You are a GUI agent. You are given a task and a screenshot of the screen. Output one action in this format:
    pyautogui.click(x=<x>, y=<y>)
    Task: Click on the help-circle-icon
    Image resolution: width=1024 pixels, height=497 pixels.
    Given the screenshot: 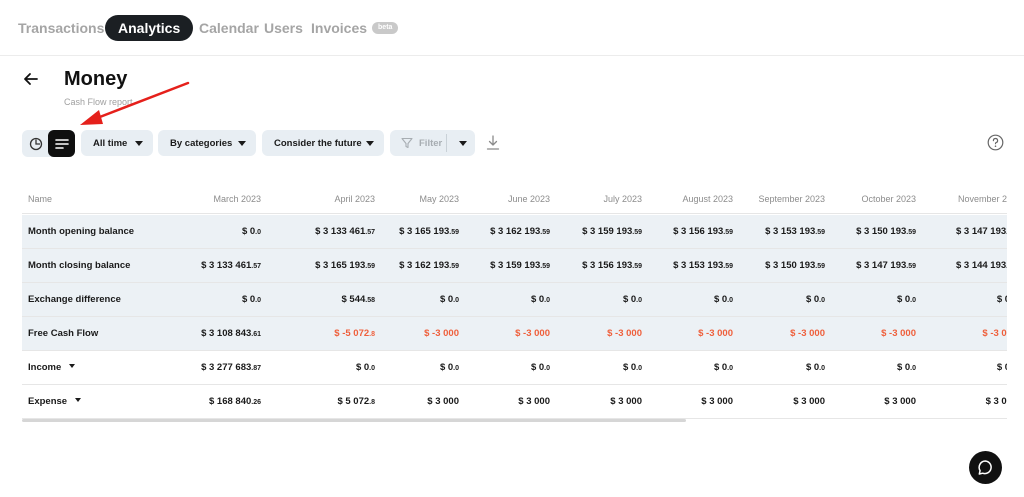 What is the action you would take?
    pyautogui.click(x=995, y=142)
    